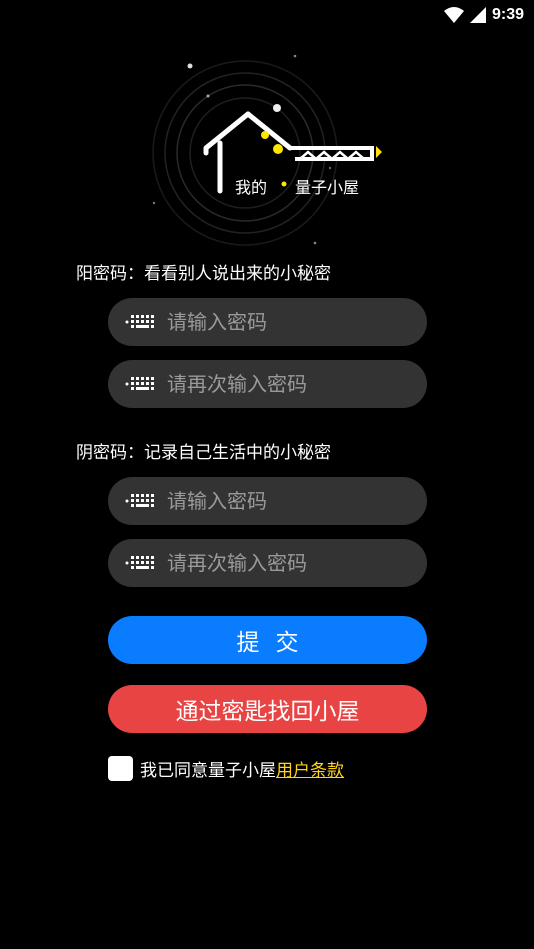  I want to click on user-terms-link: 用户条款, so click(310, 768).